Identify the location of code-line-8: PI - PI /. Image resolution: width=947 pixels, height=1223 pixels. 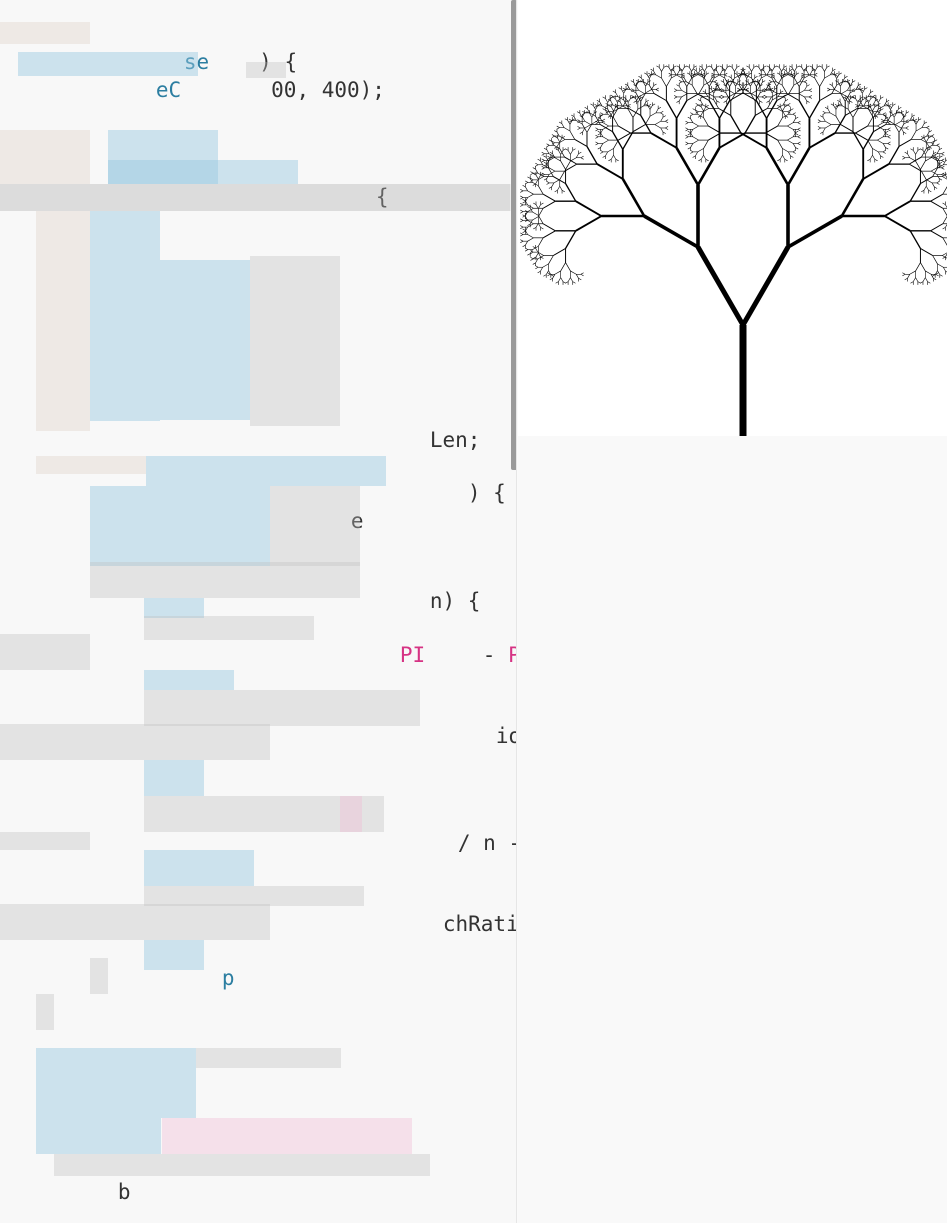
(415, 655).